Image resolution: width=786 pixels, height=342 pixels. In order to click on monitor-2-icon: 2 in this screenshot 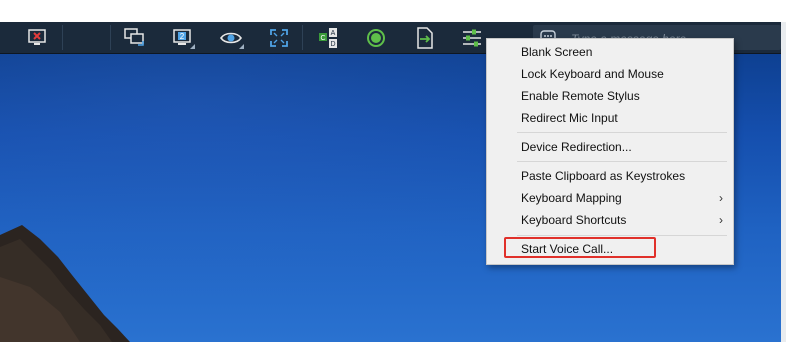, I will do `click(182, 36)`.